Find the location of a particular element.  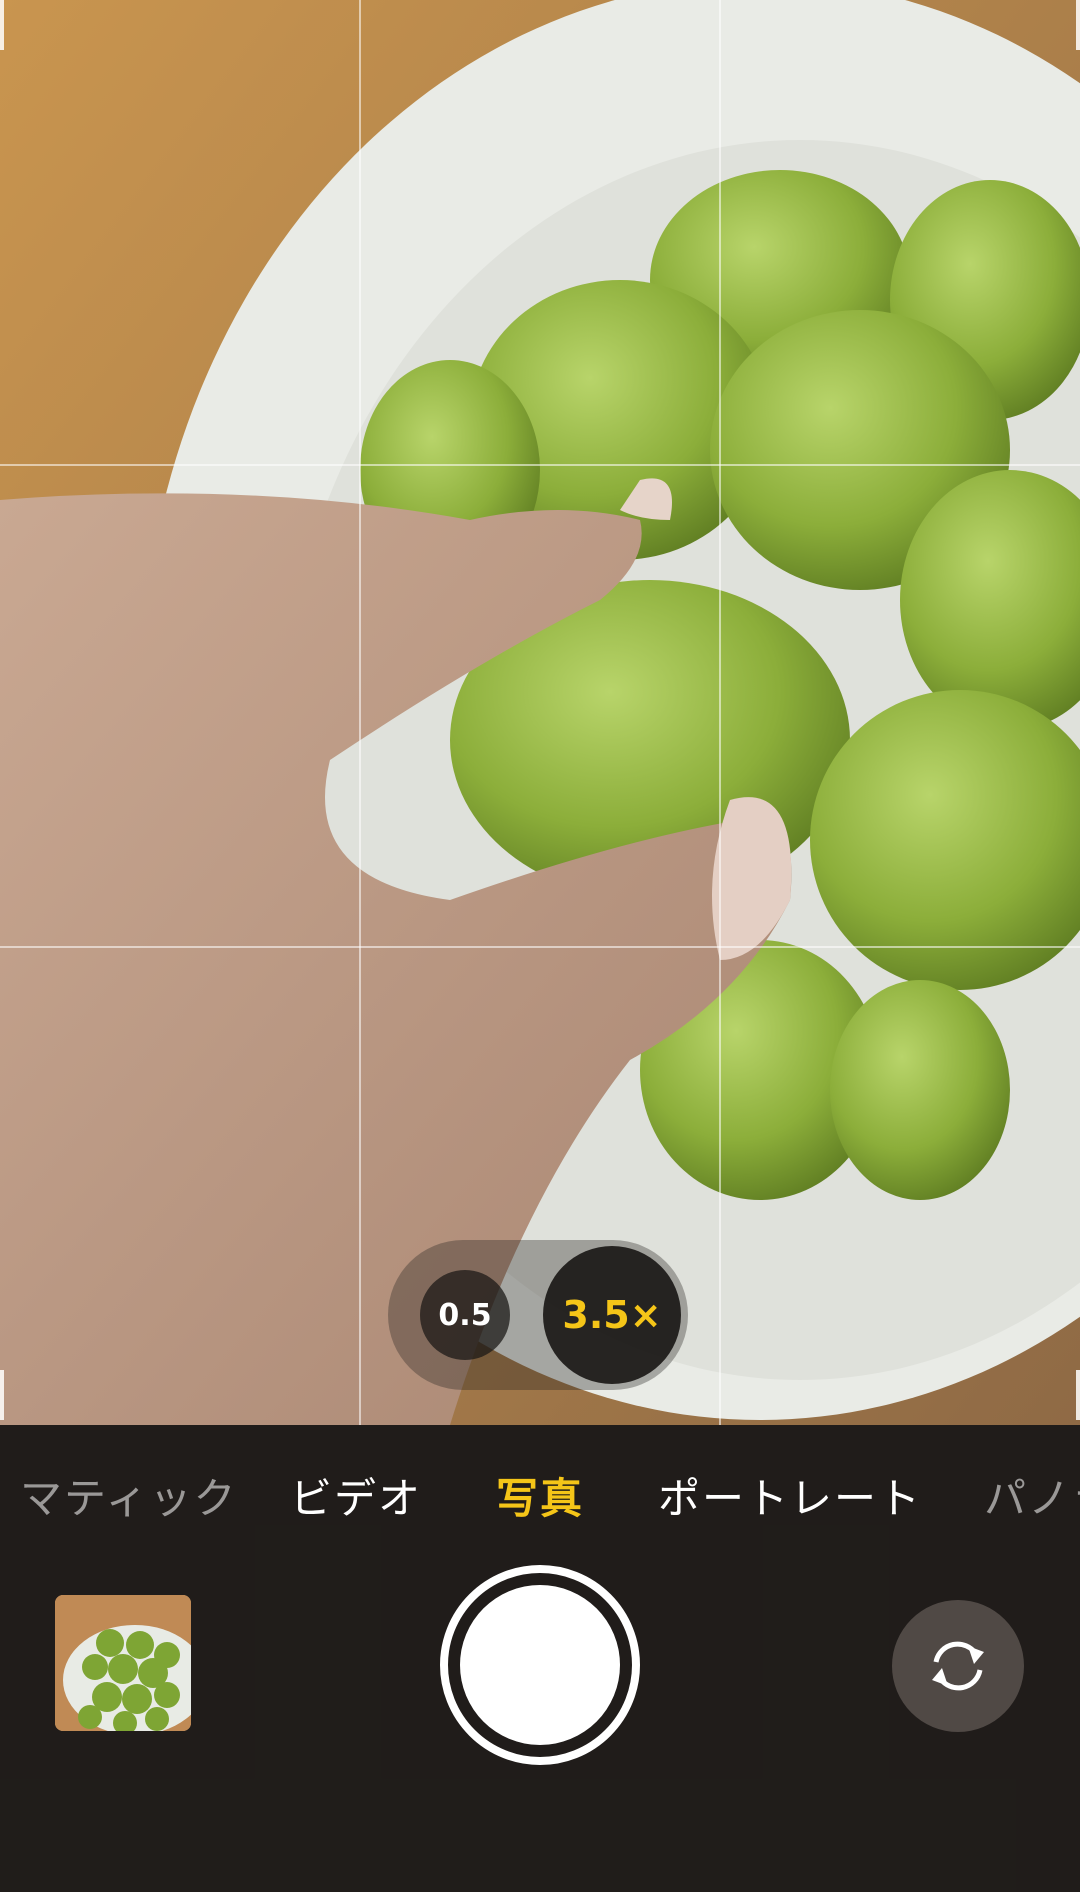

last-photo-thumbnail is located at coordinates (123, 1663).